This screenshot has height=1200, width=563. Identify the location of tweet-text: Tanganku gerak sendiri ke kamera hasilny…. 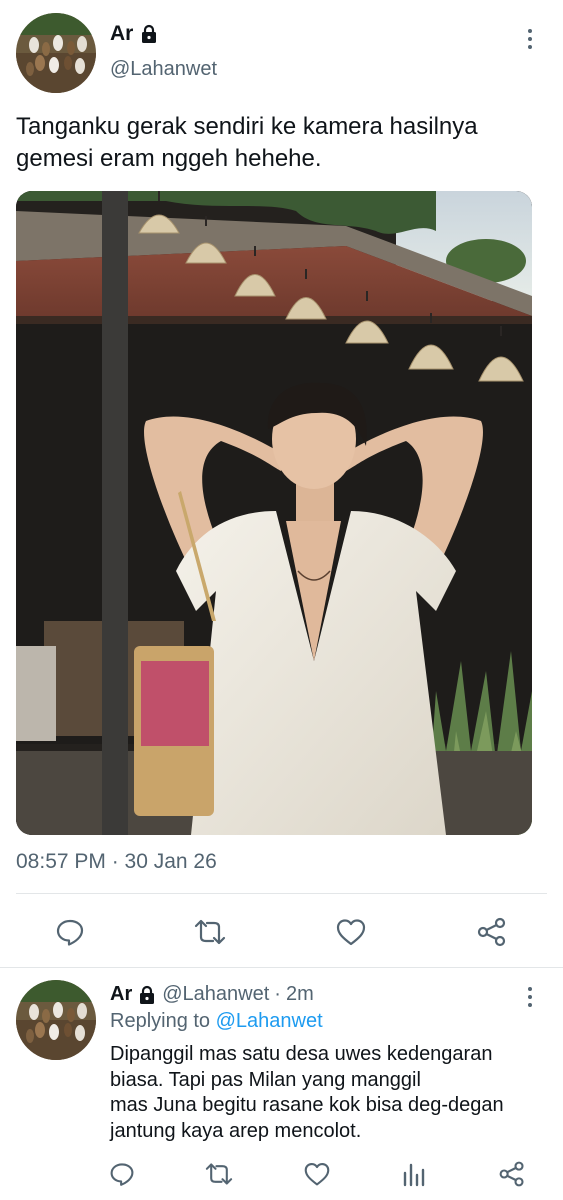
(247, 142).